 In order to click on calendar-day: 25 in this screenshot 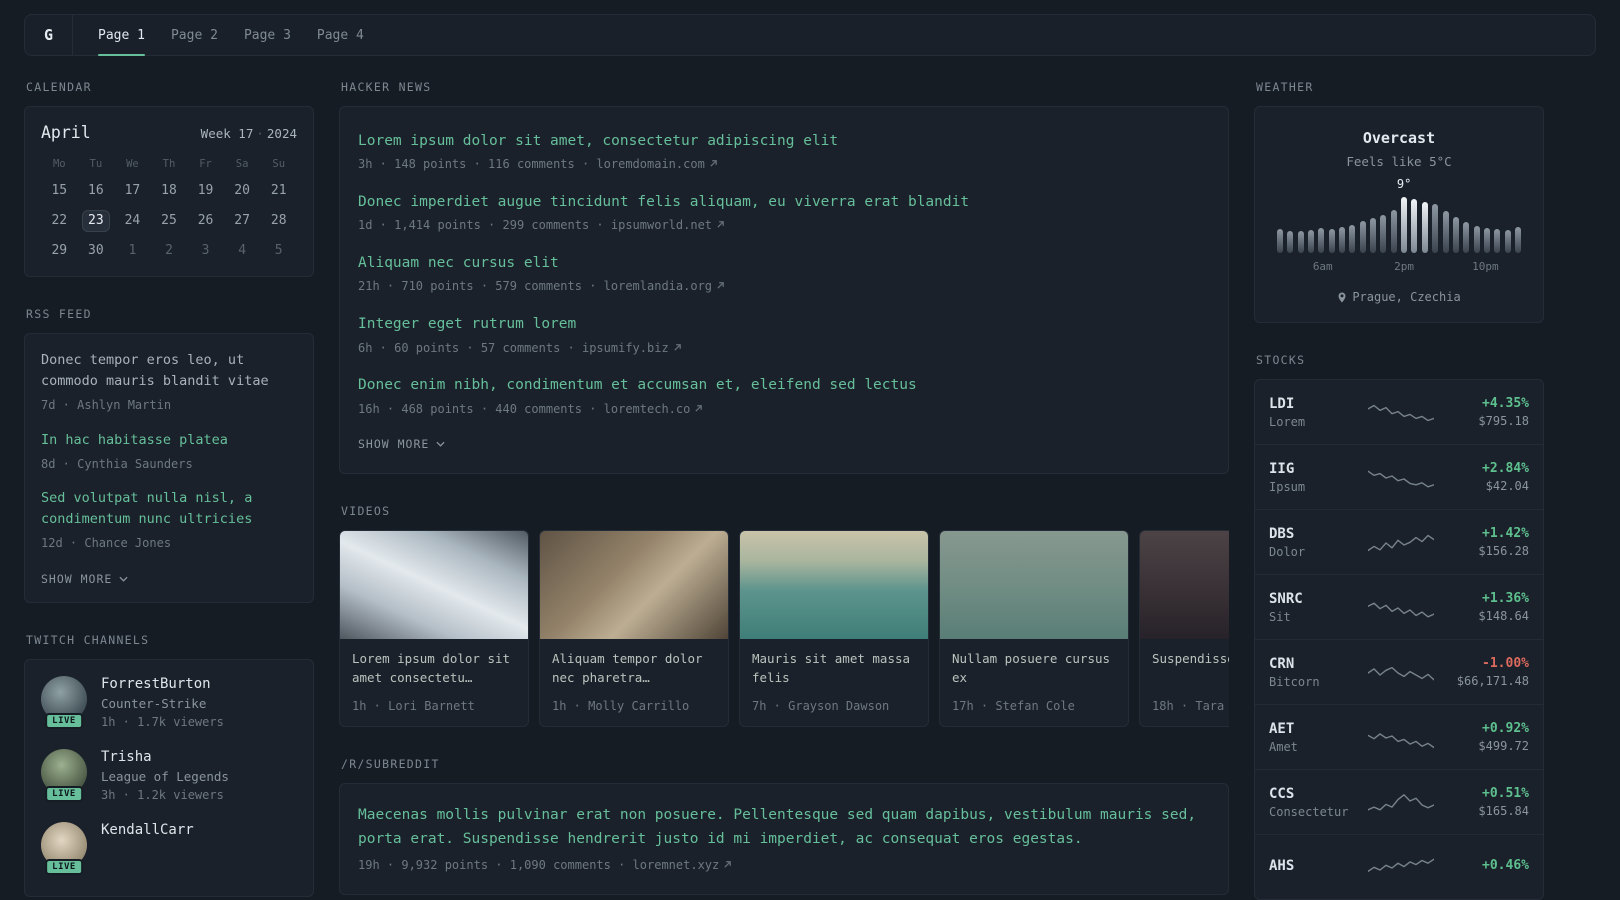, I will do `click(169, 221)`.